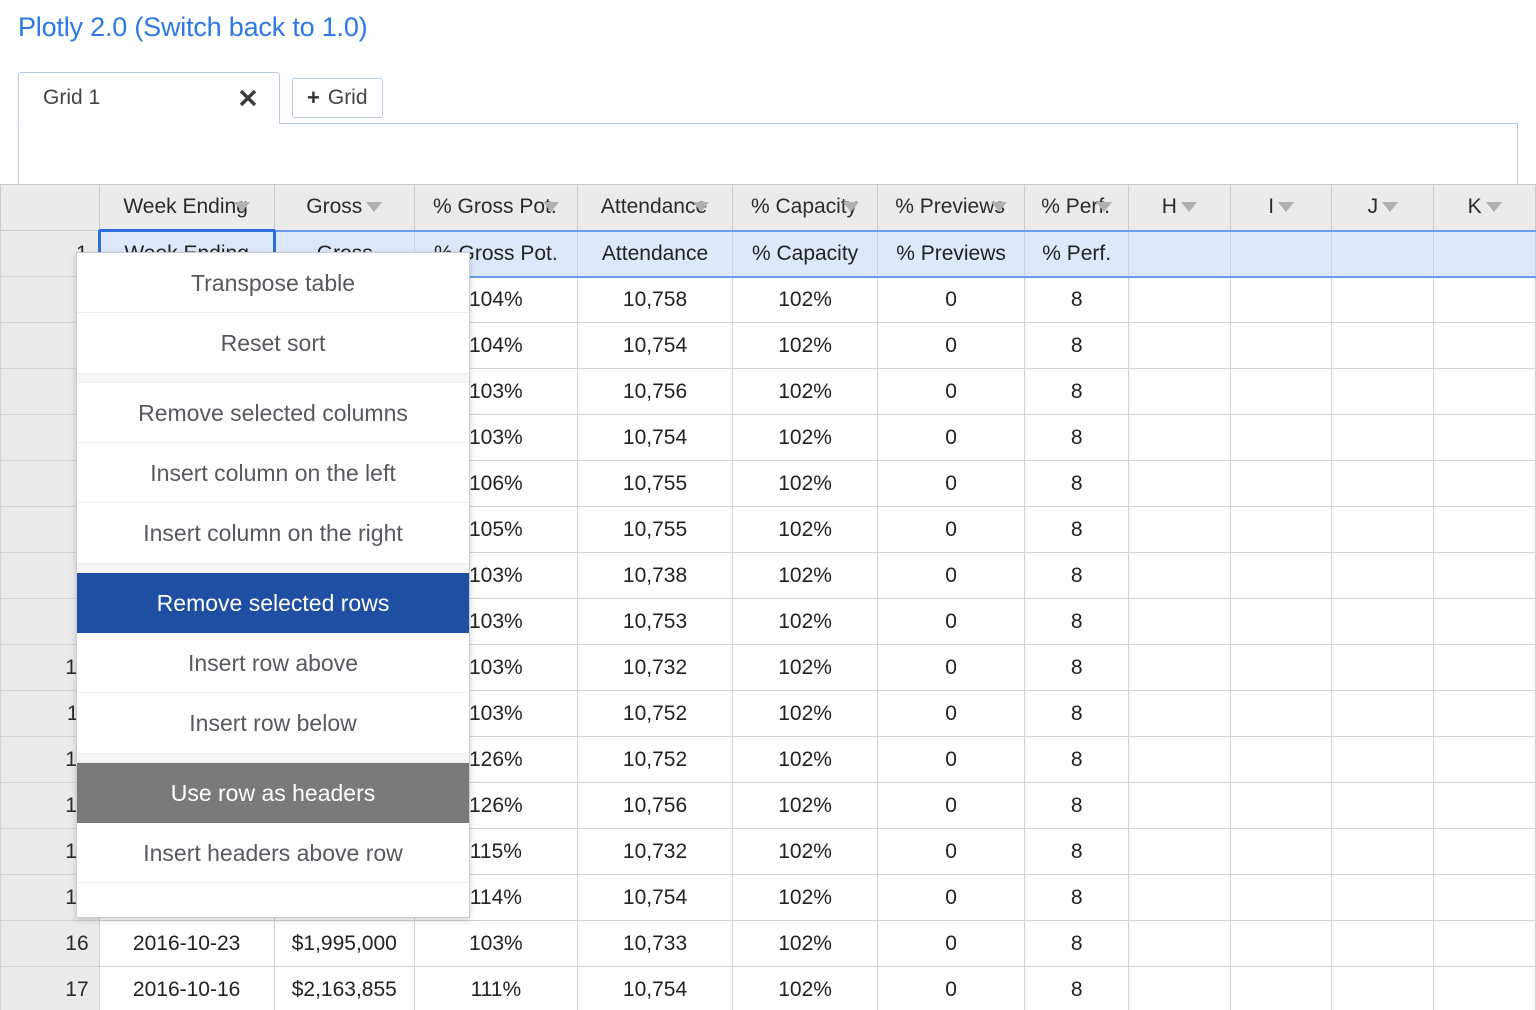 Image resolution: width=1536 pixels, height=1010 pixels. What do you see at coordinates (655, 345) in the screenshot?
I see `grid-cell: 10,754` at bounding box center [655, 345].